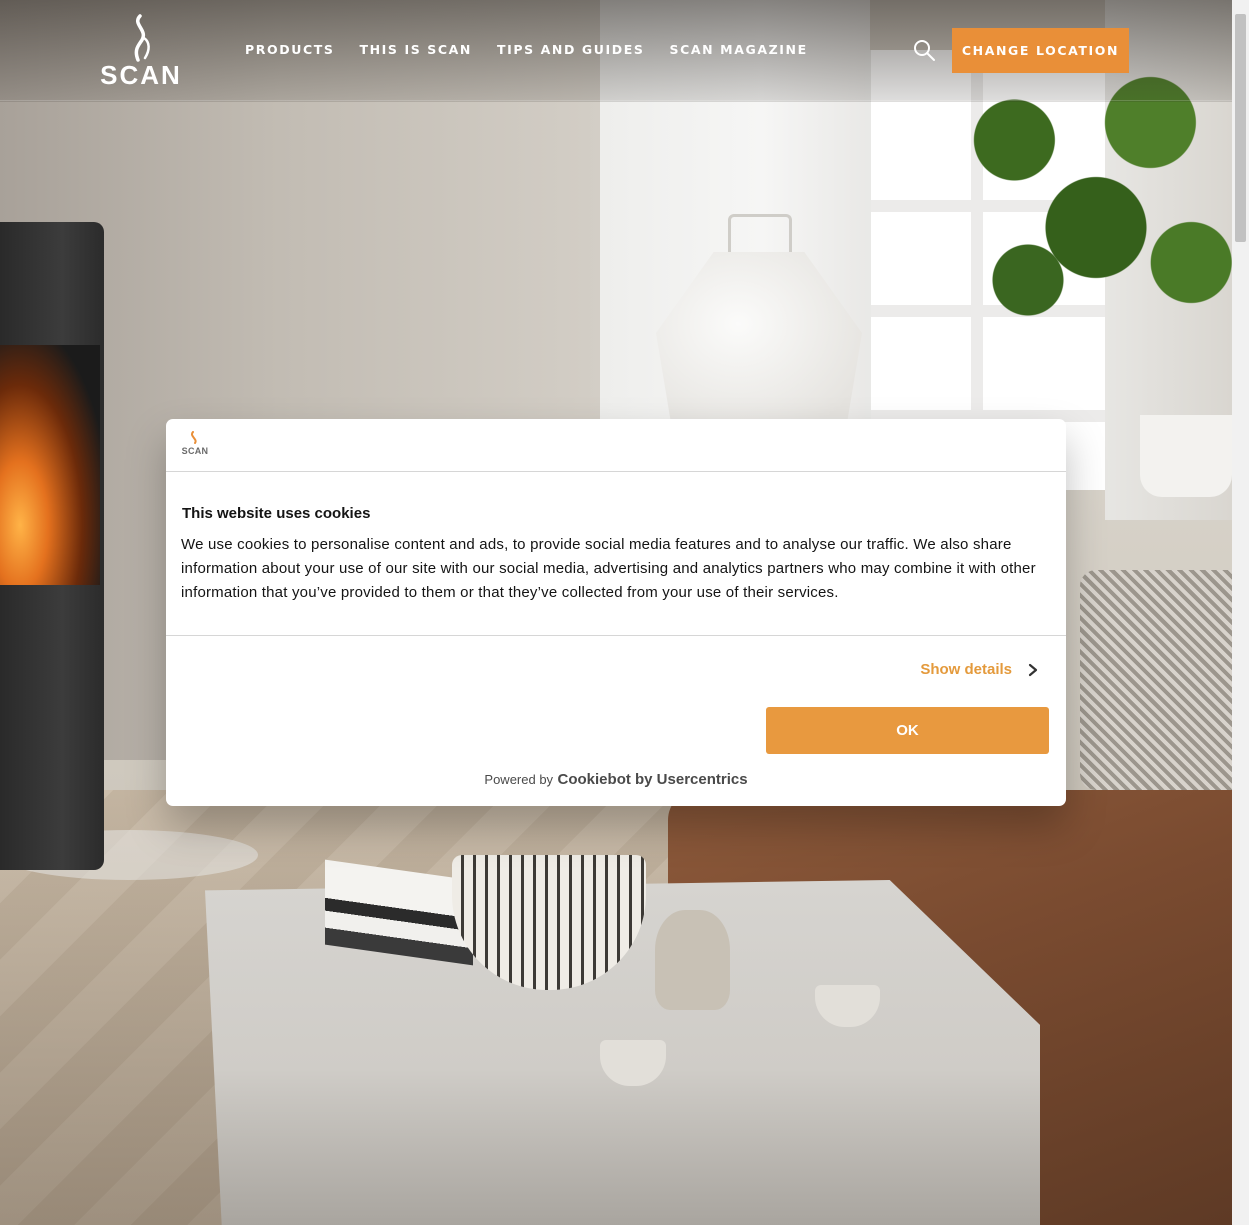 The width and height of the screenshot is (1249, 1225). I want to click on dialog-logo-text: SCAN, so click(195, 451).